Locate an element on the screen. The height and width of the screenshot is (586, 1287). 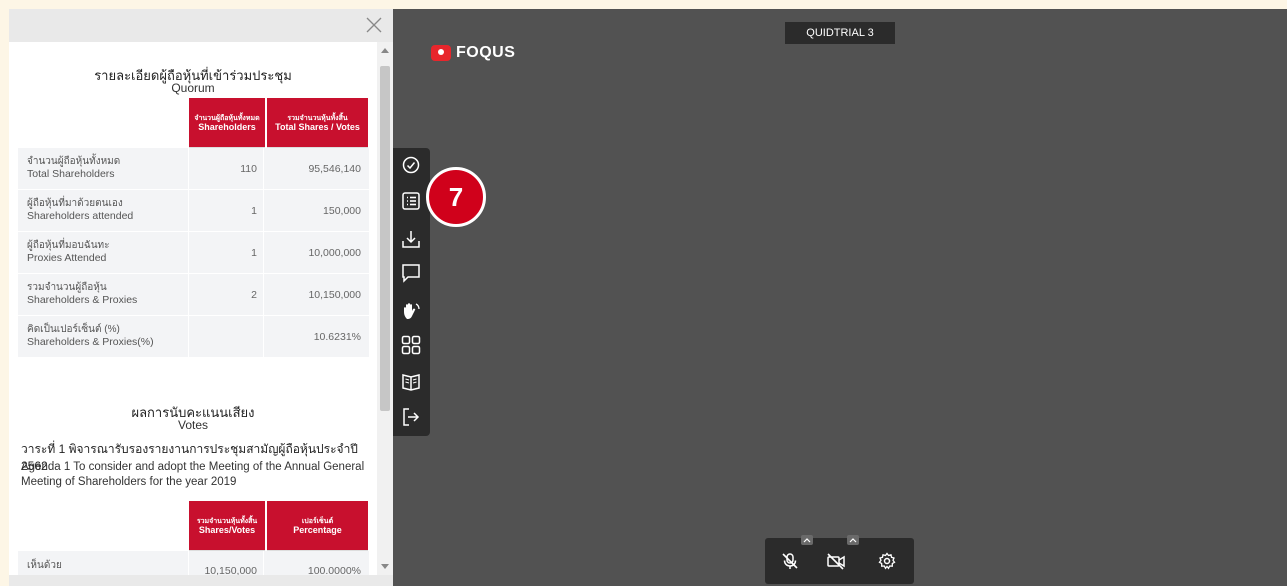
scroll-thumb is located at coordinates (385, 238).